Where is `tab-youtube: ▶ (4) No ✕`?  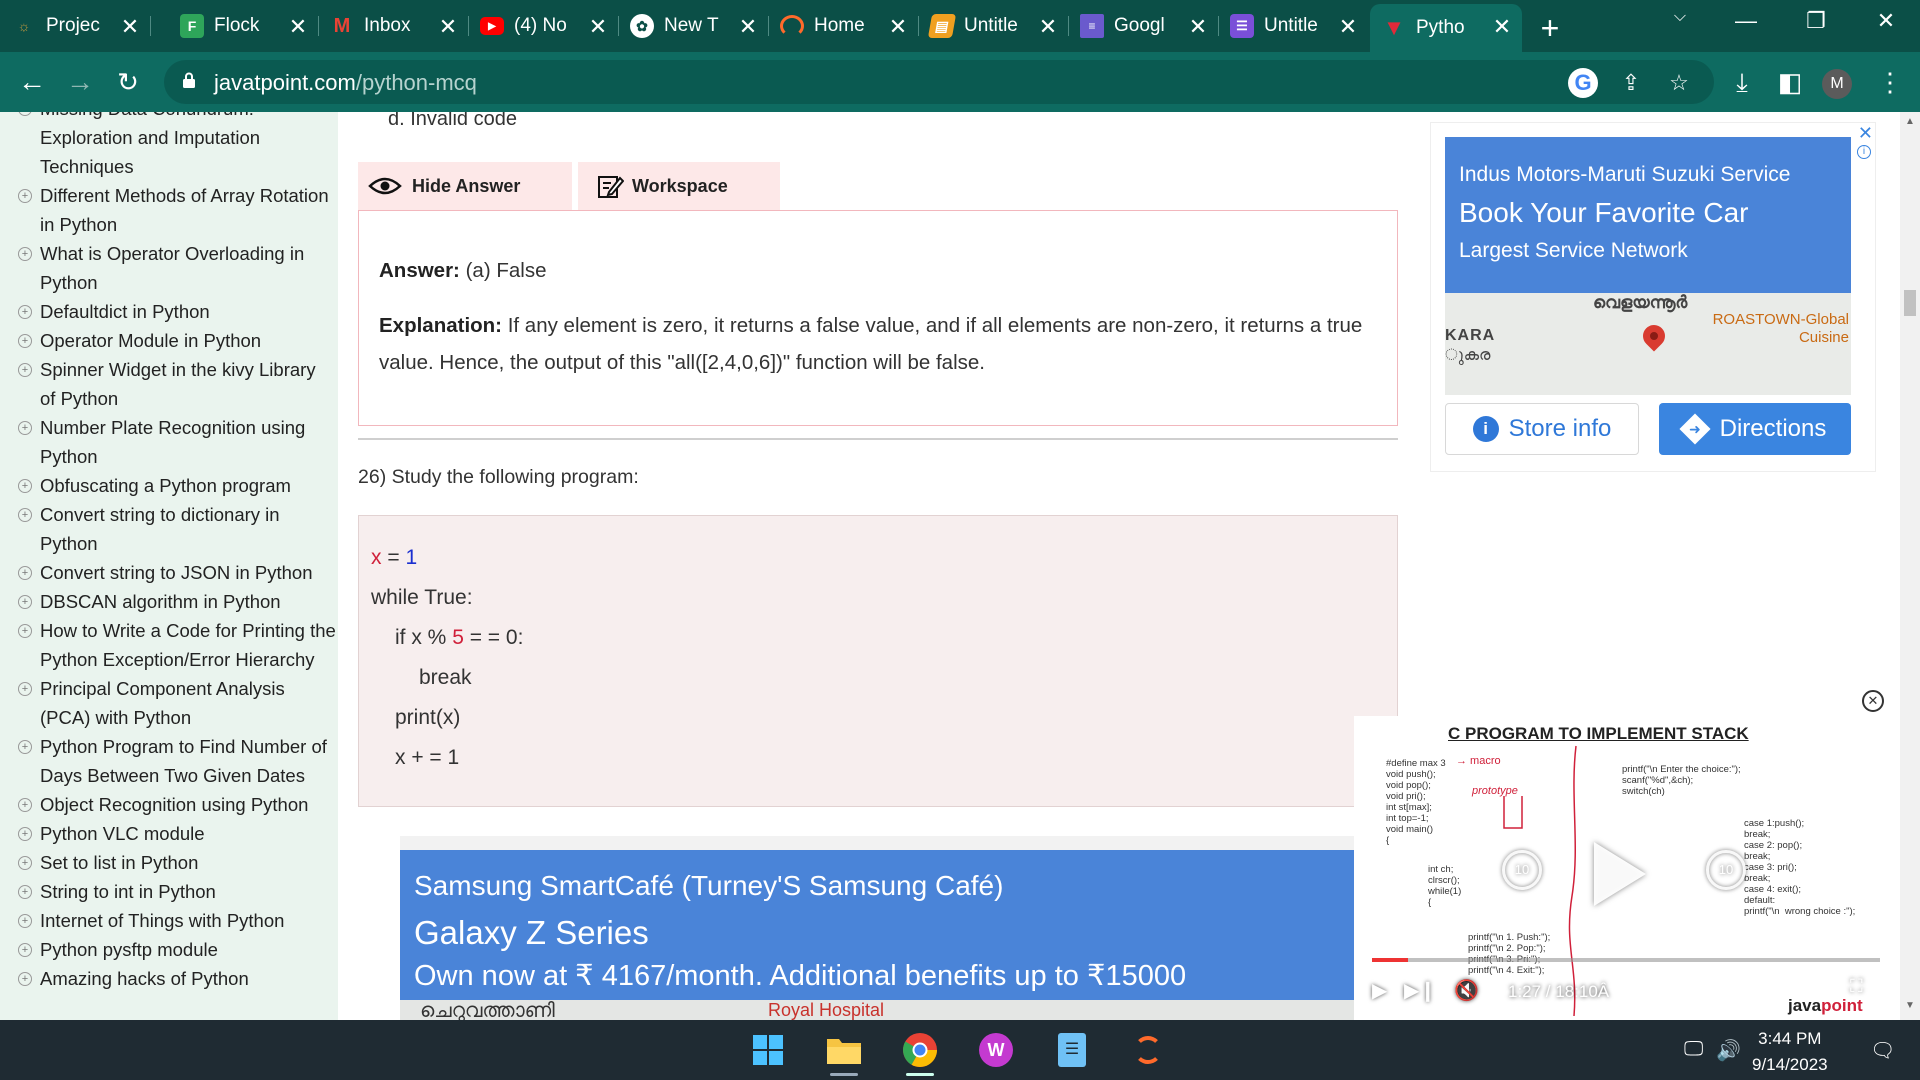 tab-youtube: ▶ (4) No ✕ is located at coordinates (543, 26).